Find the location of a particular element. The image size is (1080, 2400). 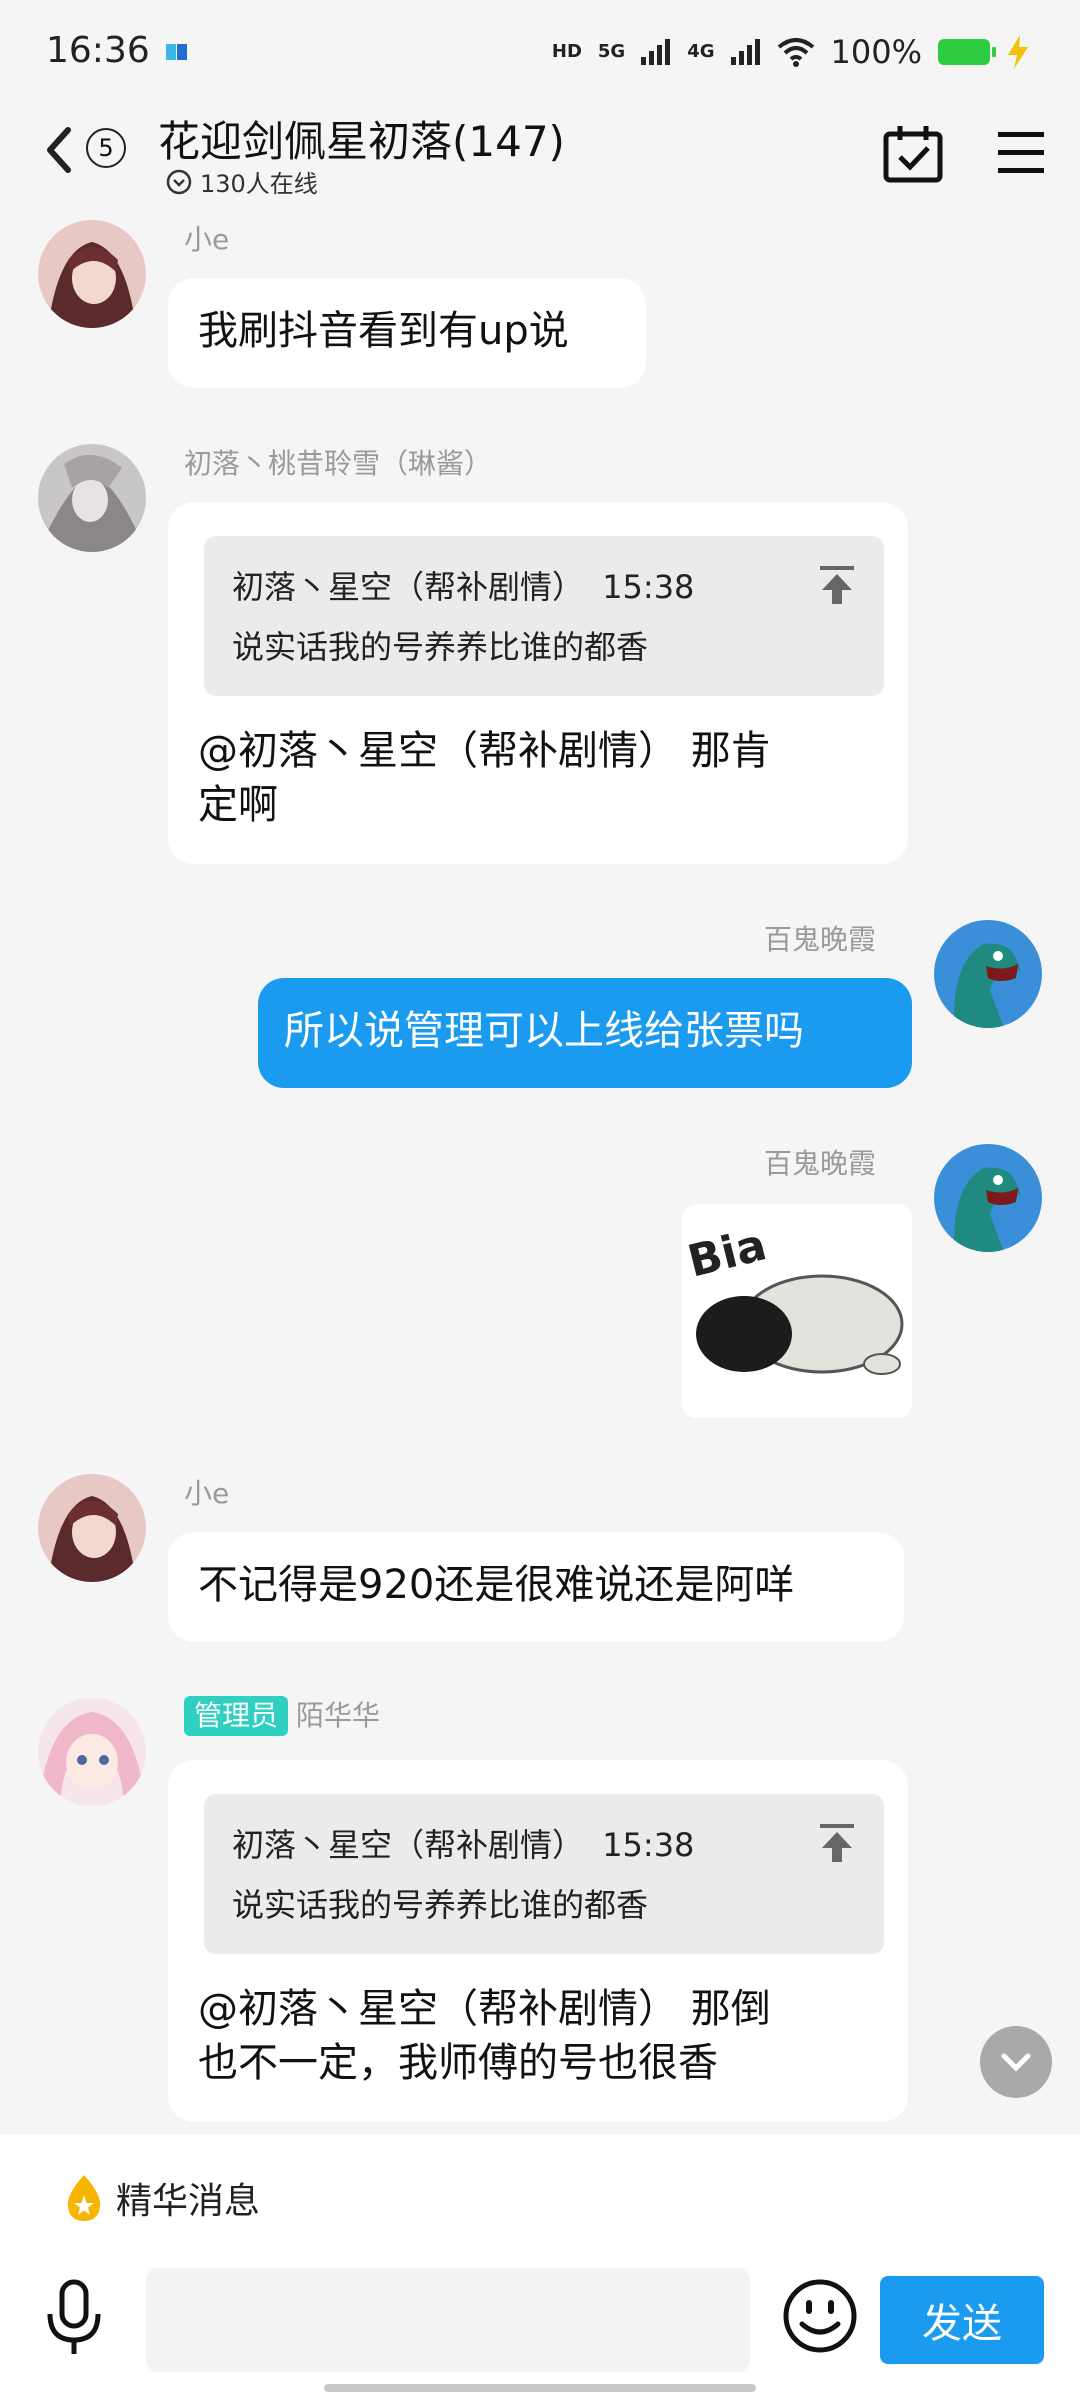

sender-line: 管理员 陌华华 is located at coordinates (282, 1715).